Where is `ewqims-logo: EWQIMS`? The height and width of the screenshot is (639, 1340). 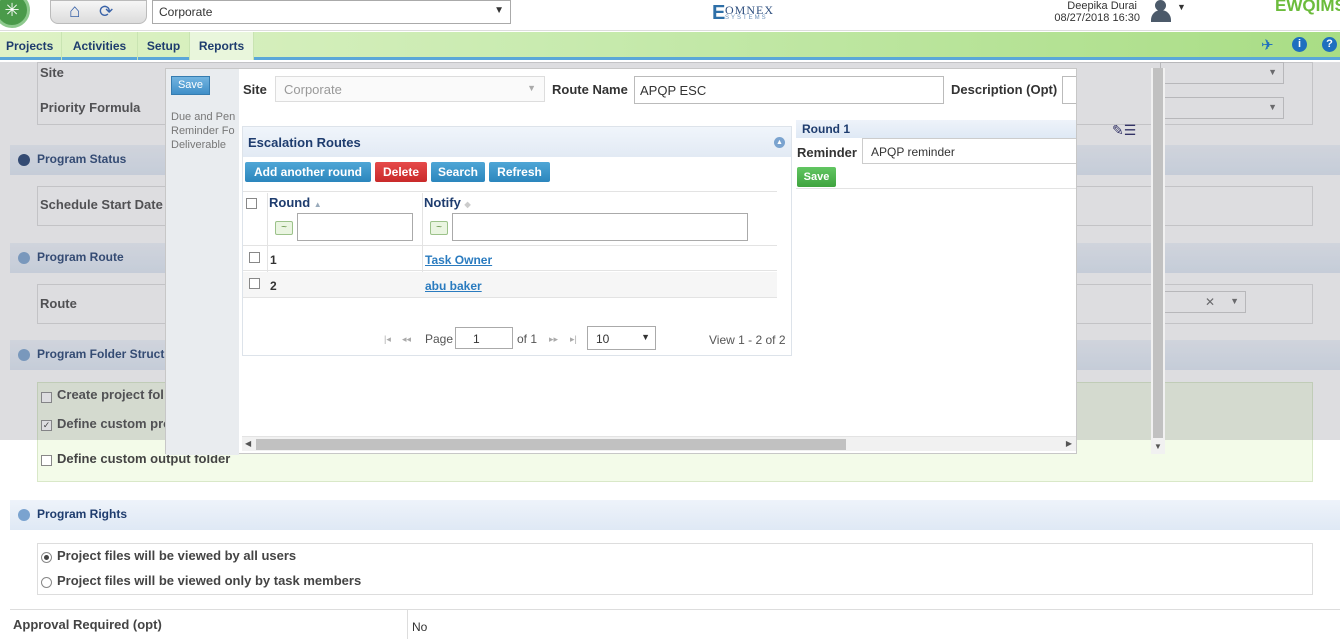 ewqims-logo: EWQIMS is located at coordinates (1307, 7).